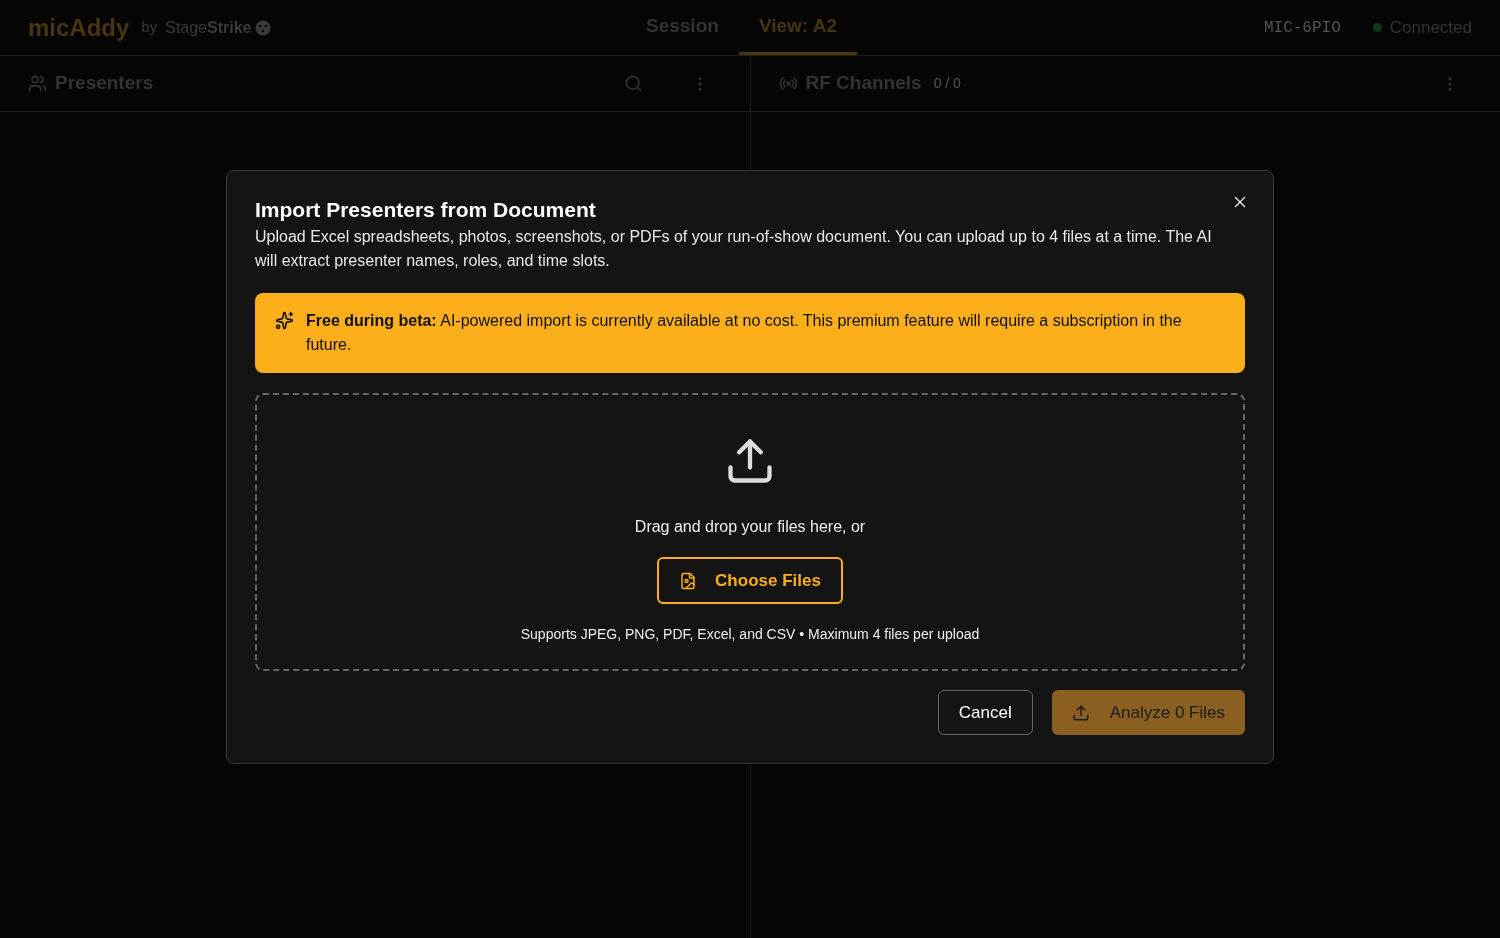 The width and height of the screenshot is (1500, 938). I want to click on device-id: MIC-6PIO, so click(1302, 28).